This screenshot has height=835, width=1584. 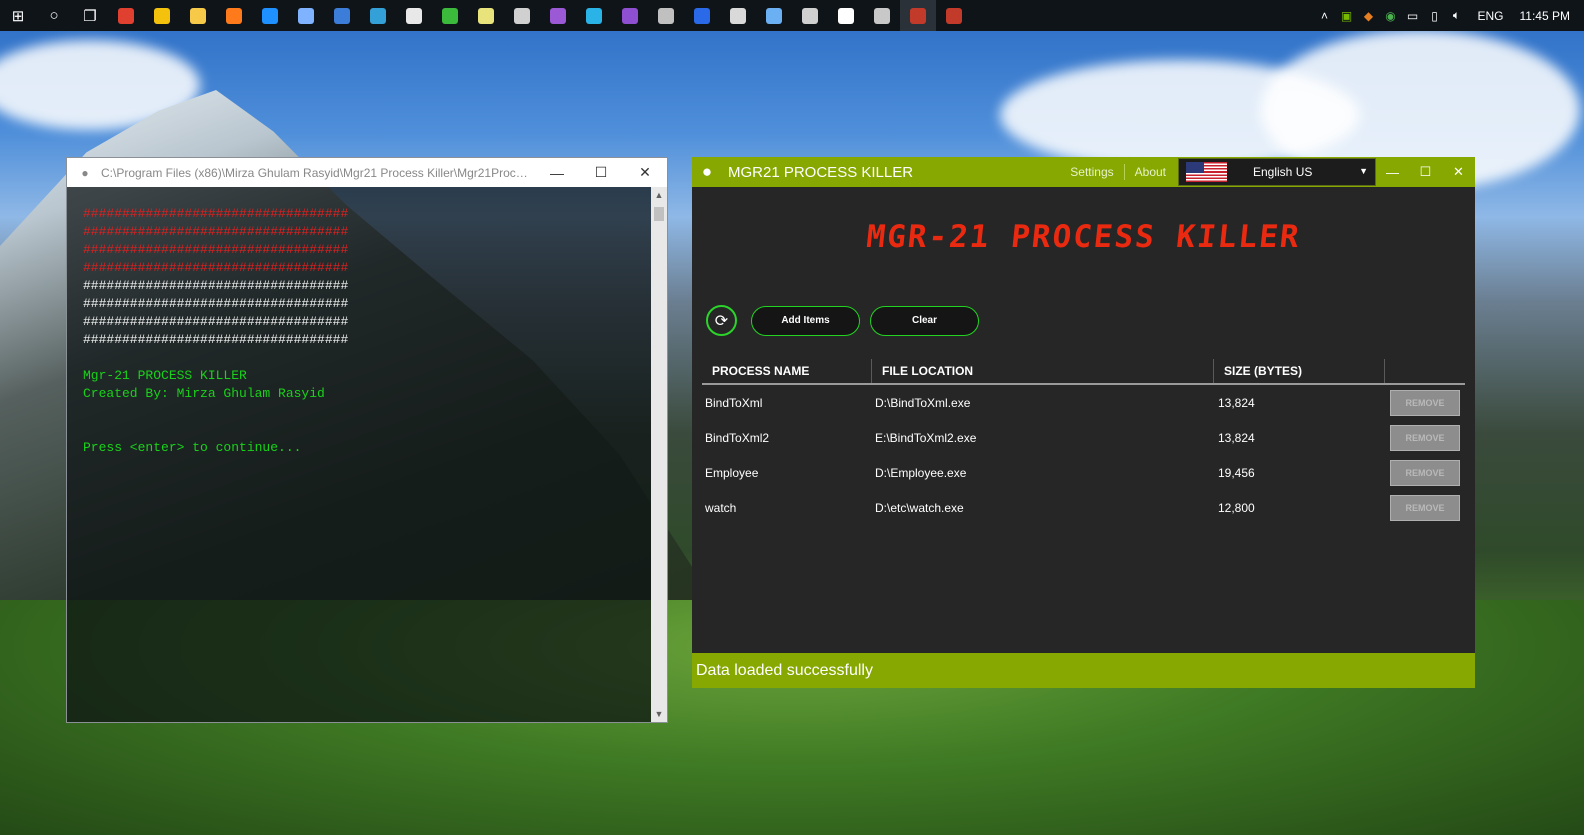 I want to click on firefox-app-icon, so click(x=234, y=15).